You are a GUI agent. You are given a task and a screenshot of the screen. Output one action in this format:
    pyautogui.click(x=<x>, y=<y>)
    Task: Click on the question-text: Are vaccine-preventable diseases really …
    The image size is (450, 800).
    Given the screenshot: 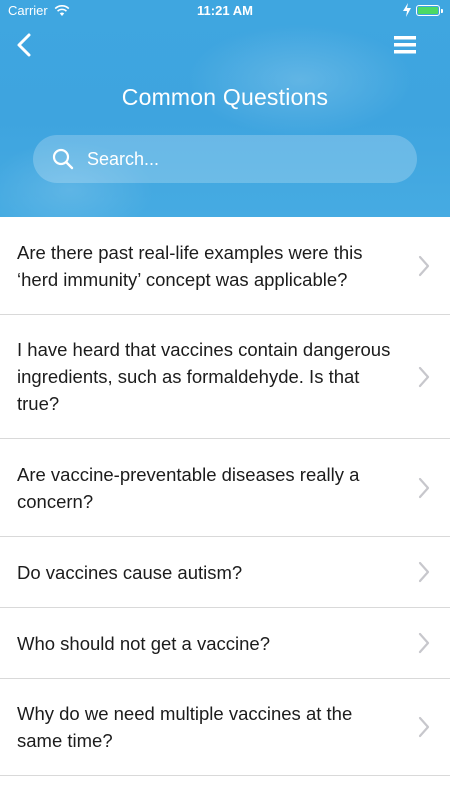 What is the action you would take?
    pyautogui.click(x=188, y=487)
    